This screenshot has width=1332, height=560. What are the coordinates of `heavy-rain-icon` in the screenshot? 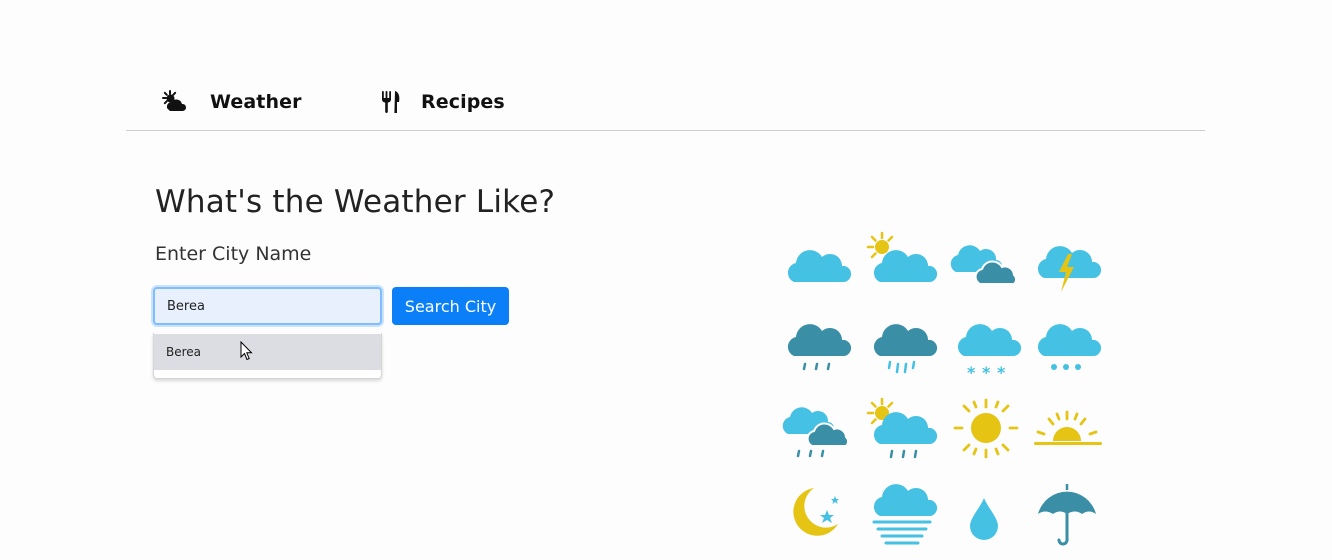 It's located at (904, 350).